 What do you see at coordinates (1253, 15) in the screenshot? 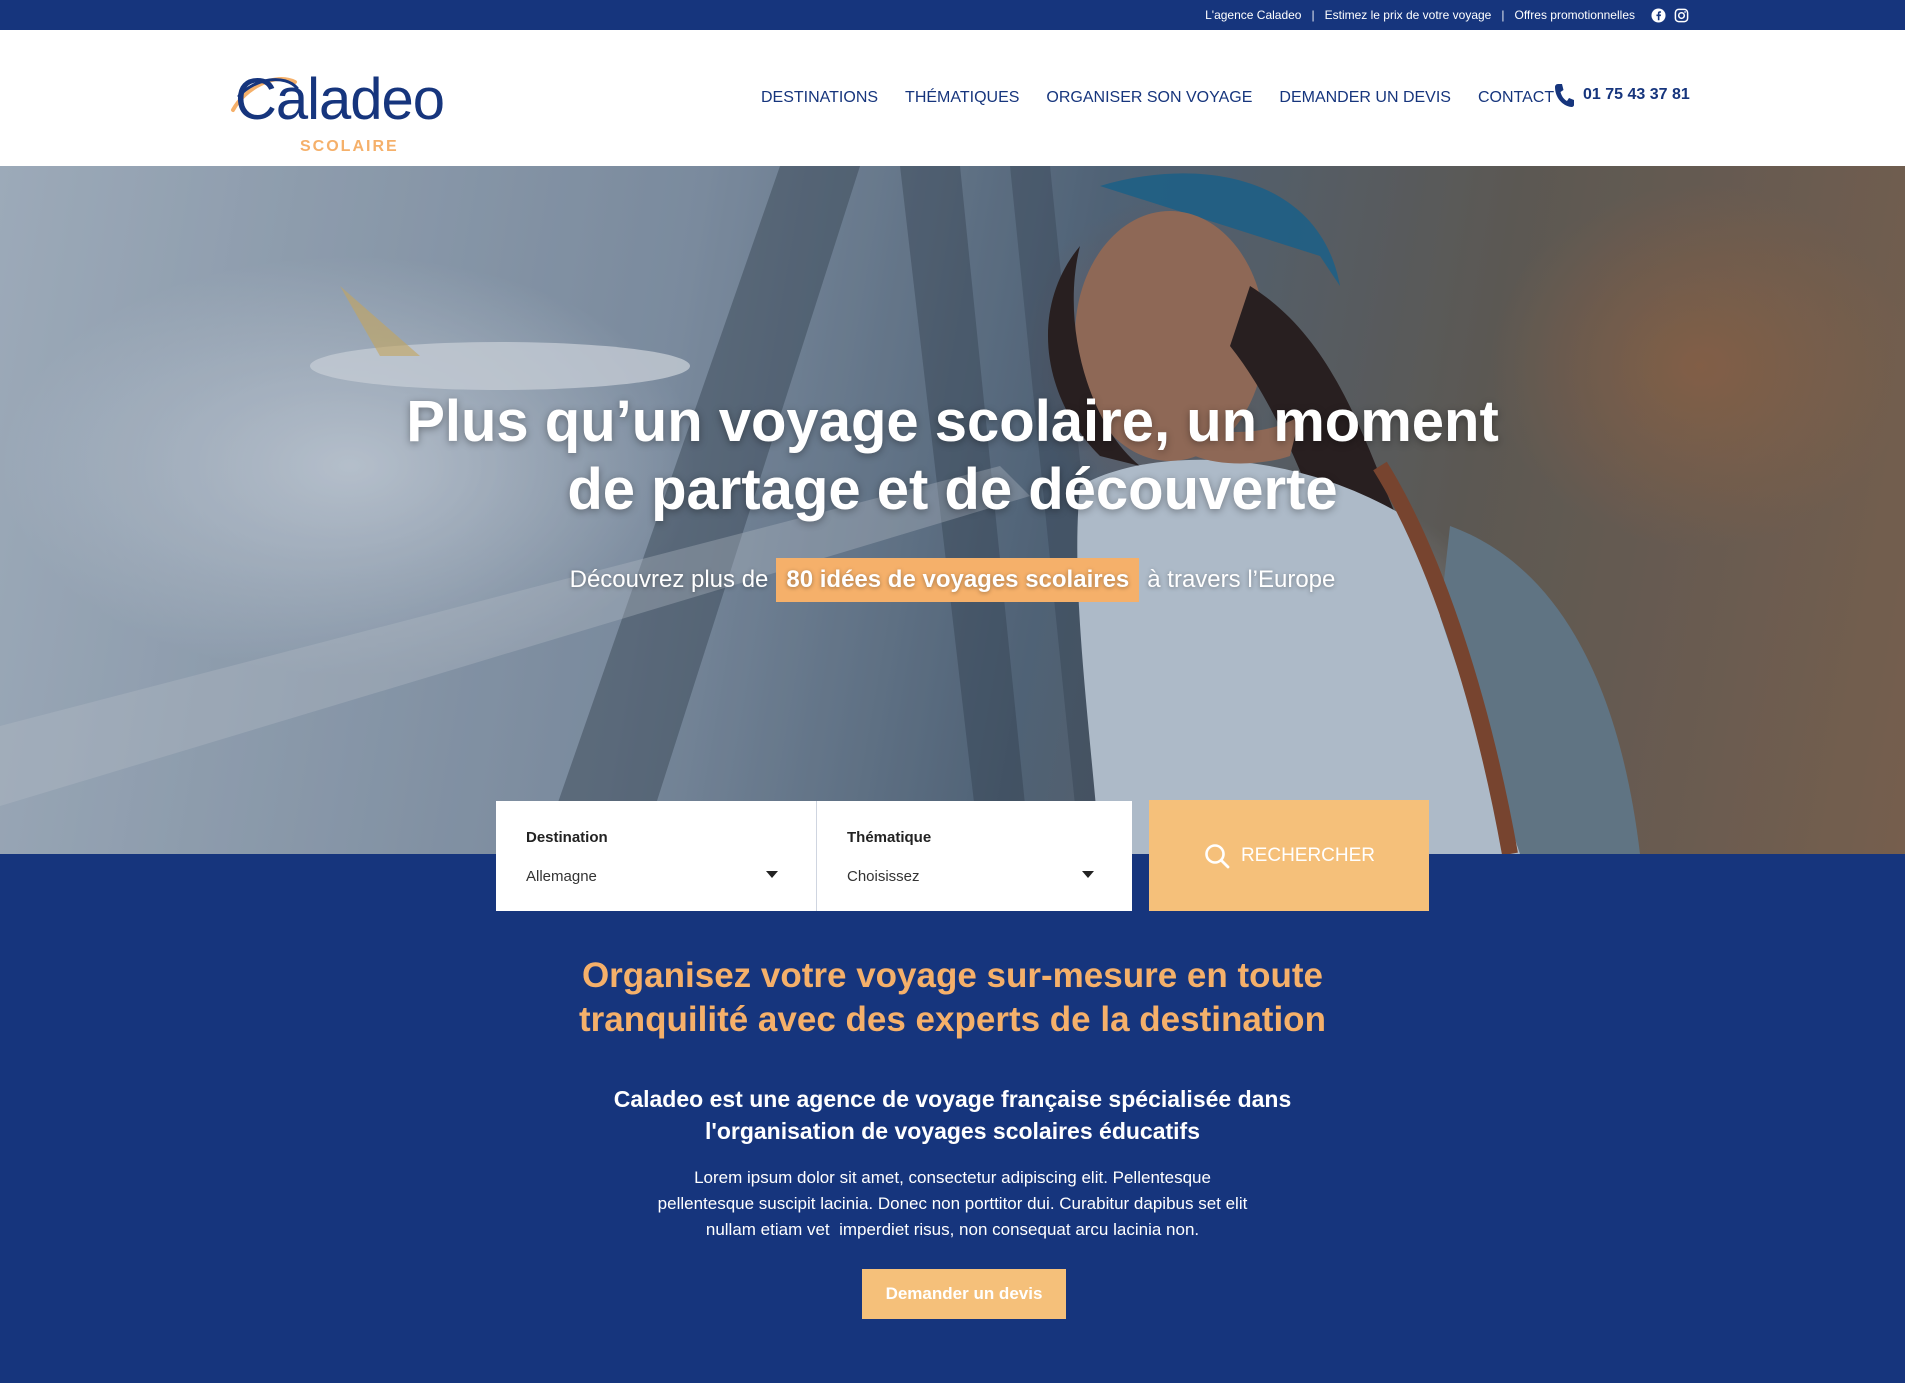
I see `top-link-agence: L'agence Caladeo` at bounding box center [1253, 15].